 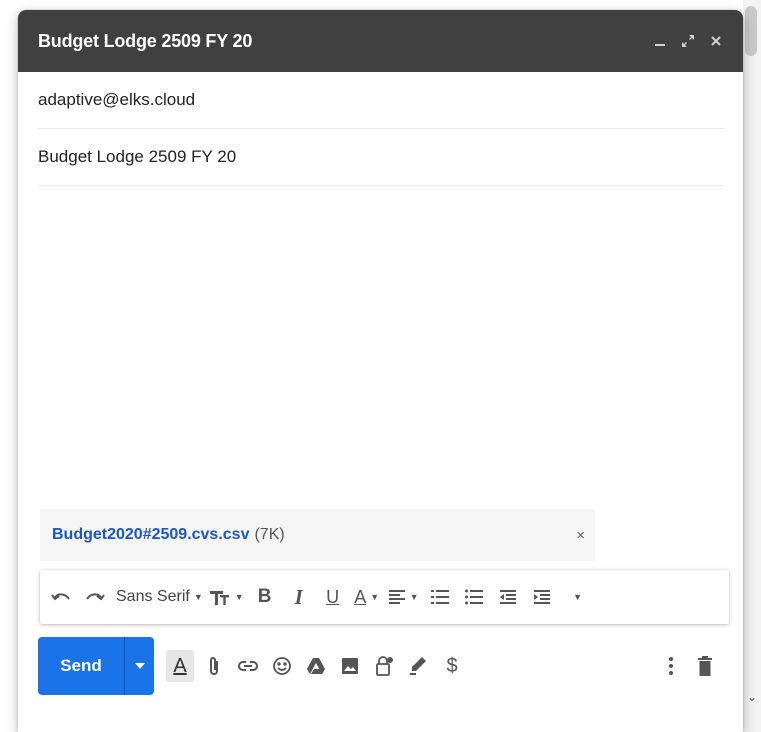 What do you see at coordinates (380, 100) in the screenshot?
I see `to-field: adaptive@elks.cloud` at bounding box center [380, 100].